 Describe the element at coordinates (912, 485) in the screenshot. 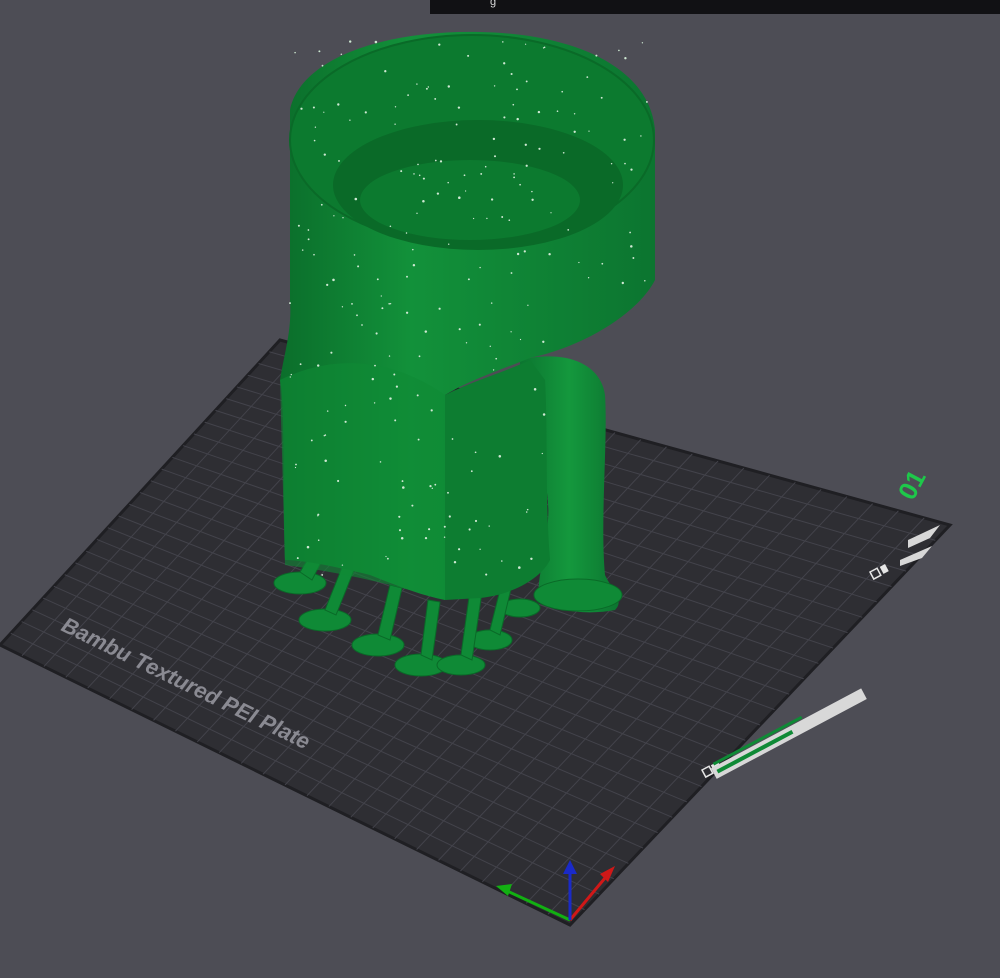

I see `plate-number: 01` at that location.